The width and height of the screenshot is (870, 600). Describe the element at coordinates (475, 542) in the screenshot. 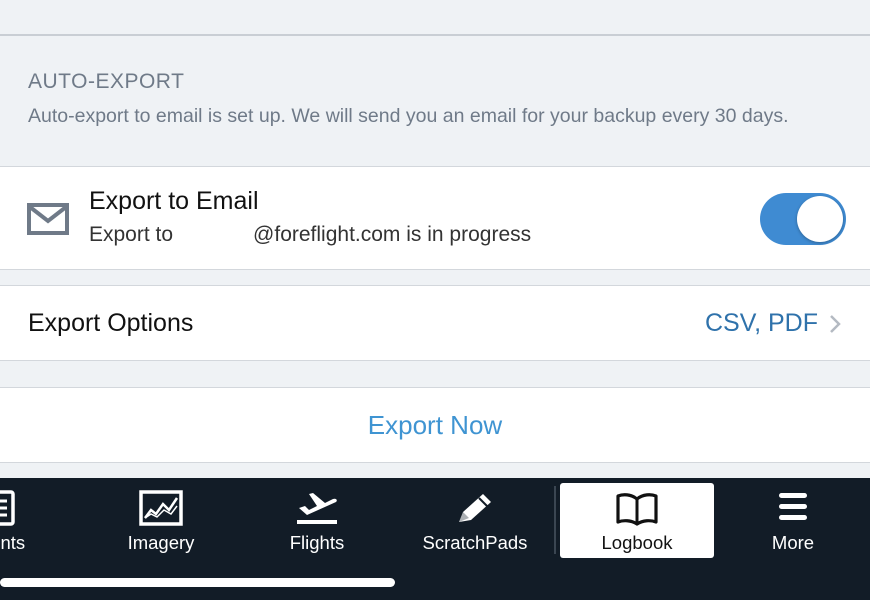

I see `tab-scratchpads-label: ScratchPads` at that location.